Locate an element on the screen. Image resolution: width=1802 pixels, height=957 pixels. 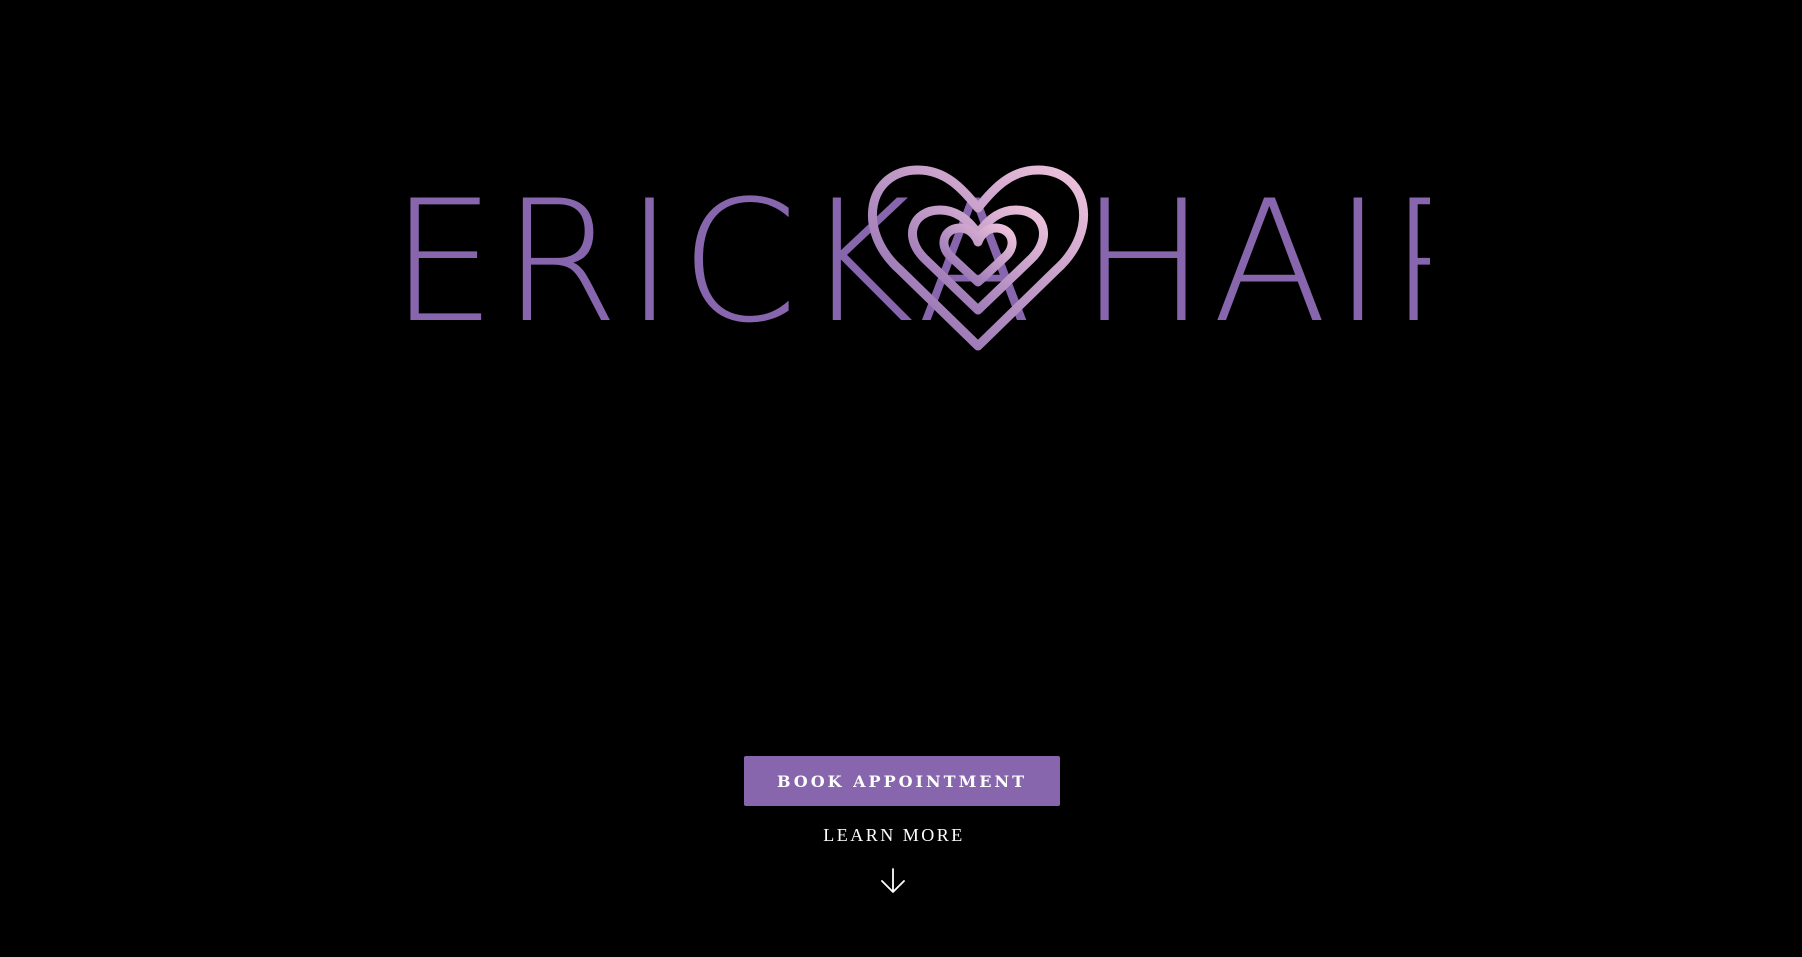
ericka-hair-logo: ERICKA HAIR is located at coordinates (905, 260).